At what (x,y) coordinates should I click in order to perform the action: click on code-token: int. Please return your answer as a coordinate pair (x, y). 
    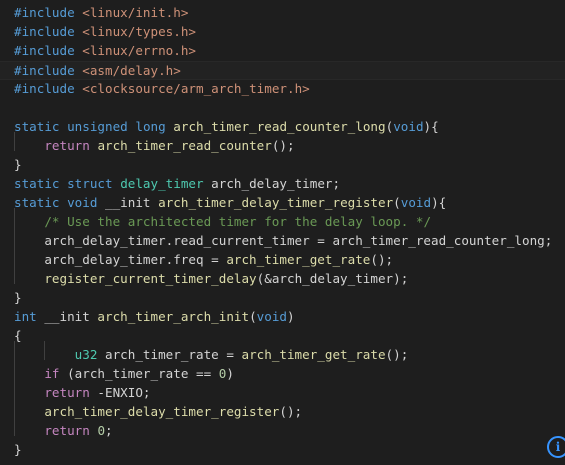
    Looking at the image, I should click on (25, 316).